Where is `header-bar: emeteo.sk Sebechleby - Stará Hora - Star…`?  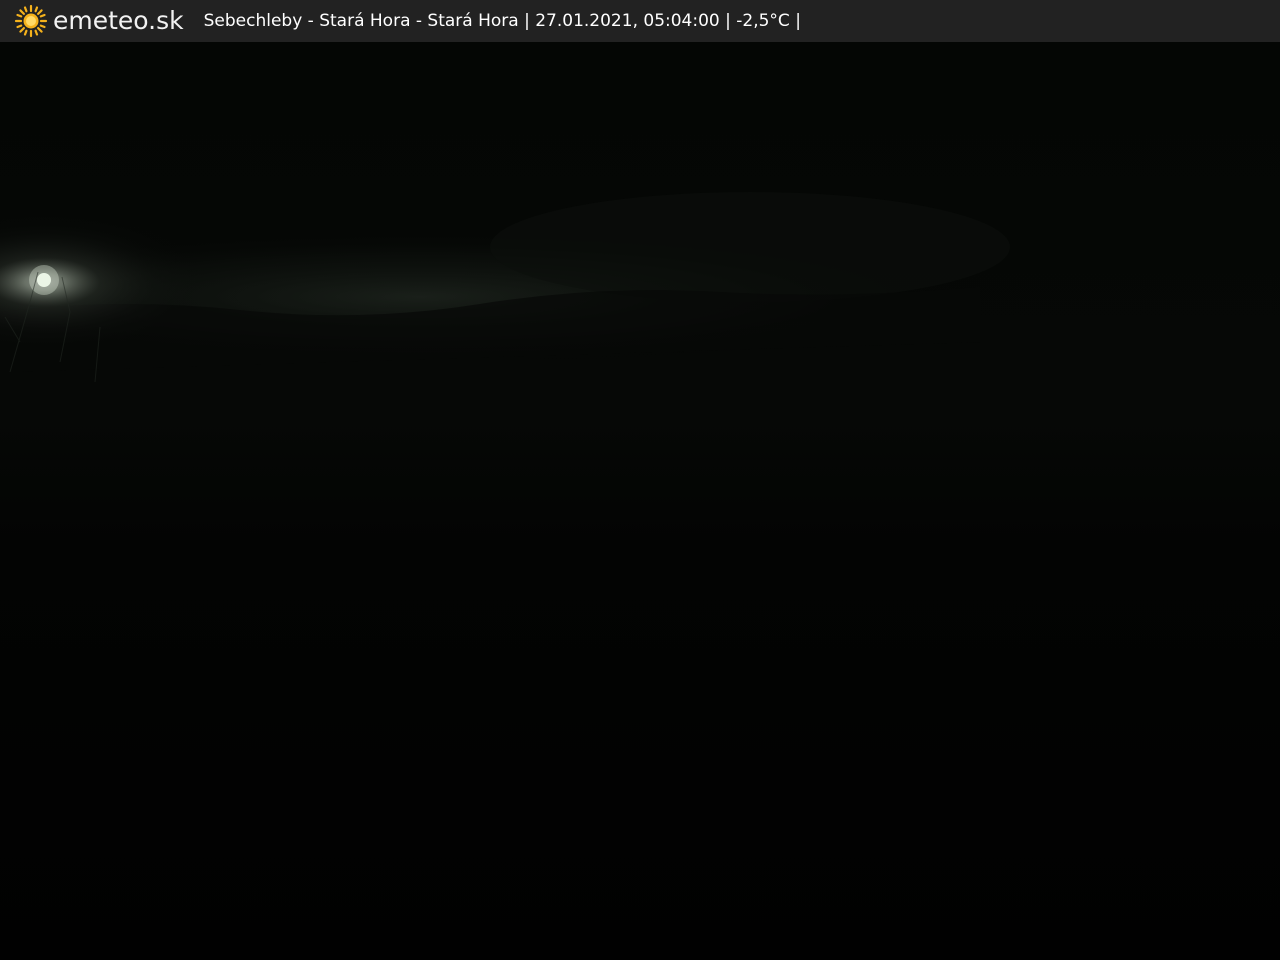 header-bar: emeteo.sk Sebechleby - Stará Hora - Star… is located at coordinates (640, 21).